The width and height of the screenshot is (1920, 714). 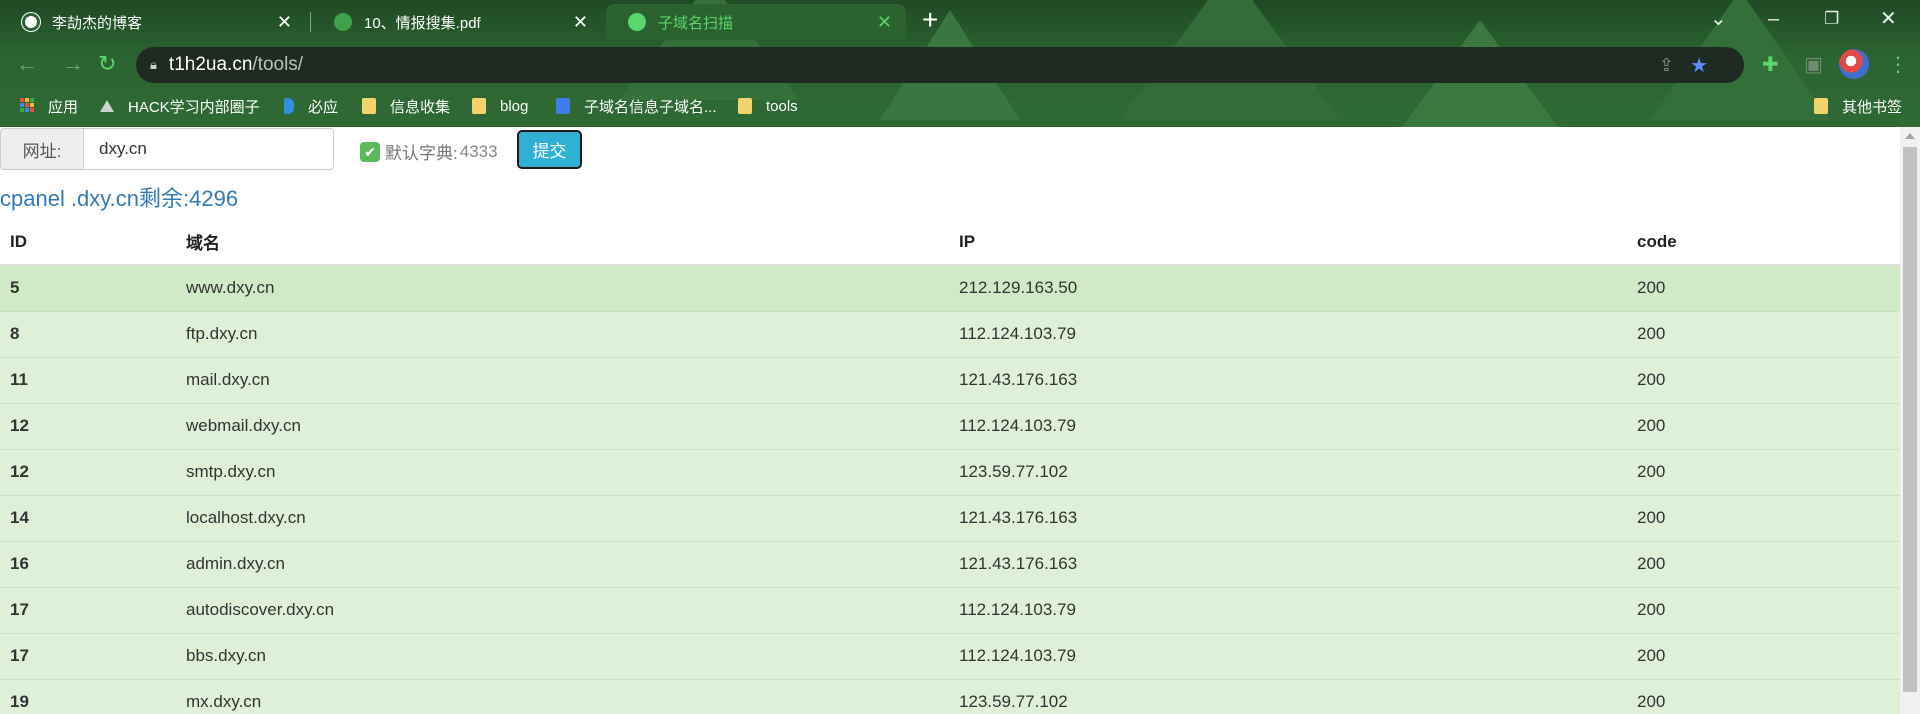 I want to click on bookmark-hack: HACK学习内部圈子, so click(x=180, y=106).